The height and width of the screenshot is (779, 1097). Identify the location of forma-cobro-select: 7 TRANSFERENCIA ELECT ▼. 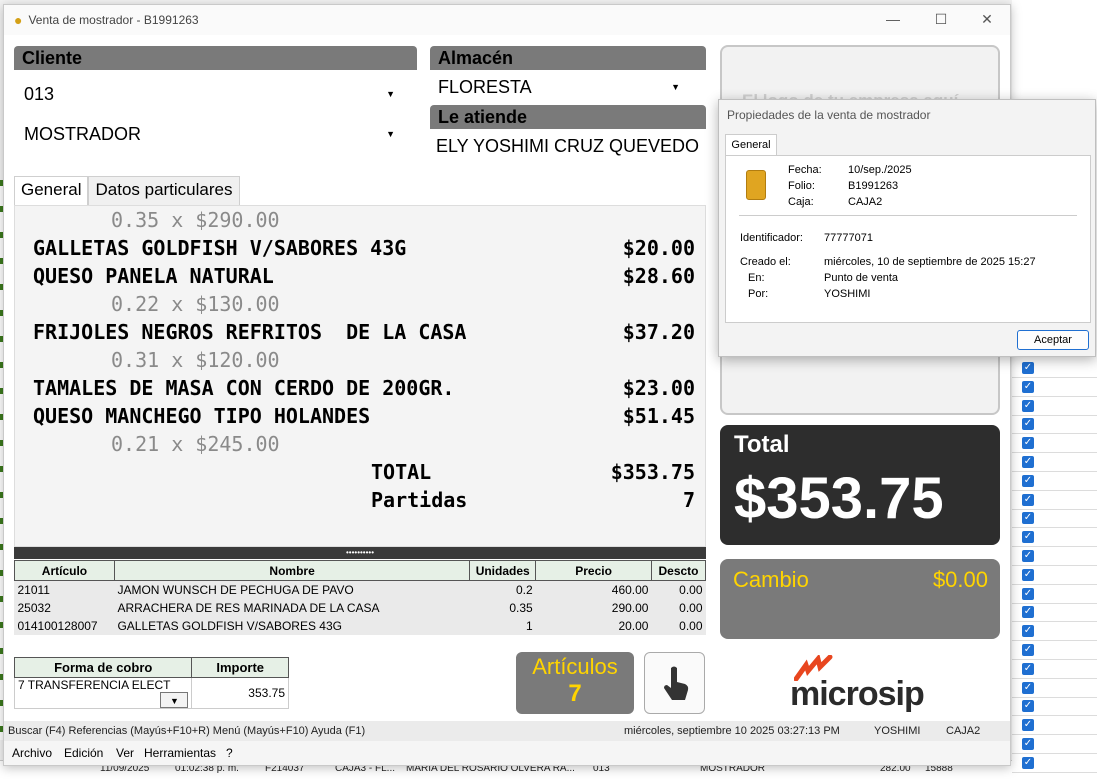
(103, 693).